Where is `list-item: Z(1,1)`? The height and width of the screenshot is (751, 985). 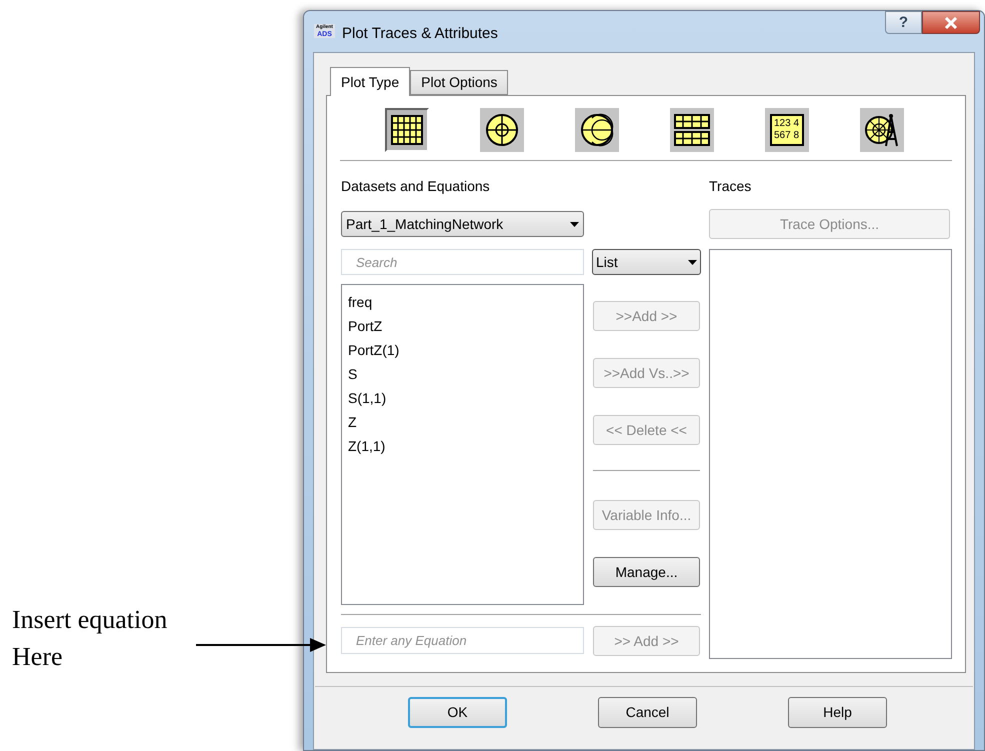 list-item: Z(1,1) is located at coordinates (462, 446).